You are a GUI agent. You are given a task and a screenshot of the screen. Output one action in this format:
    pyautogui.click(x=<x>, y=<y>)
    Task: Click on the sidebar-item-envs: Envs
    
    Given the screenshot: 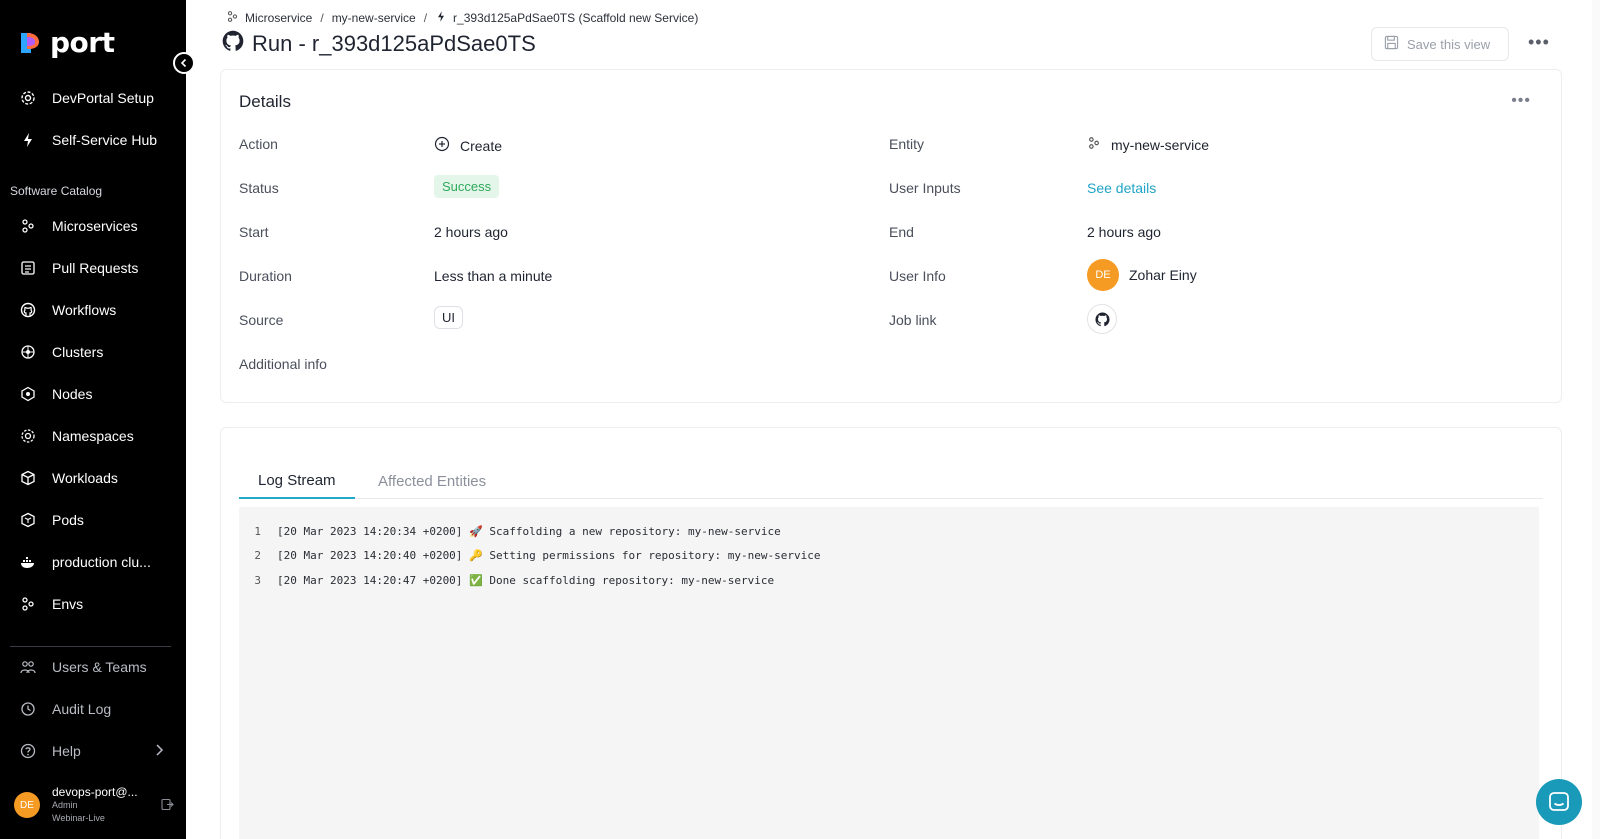 What is the action you would take?
    pyautogui.click(x=93, y=604)
    